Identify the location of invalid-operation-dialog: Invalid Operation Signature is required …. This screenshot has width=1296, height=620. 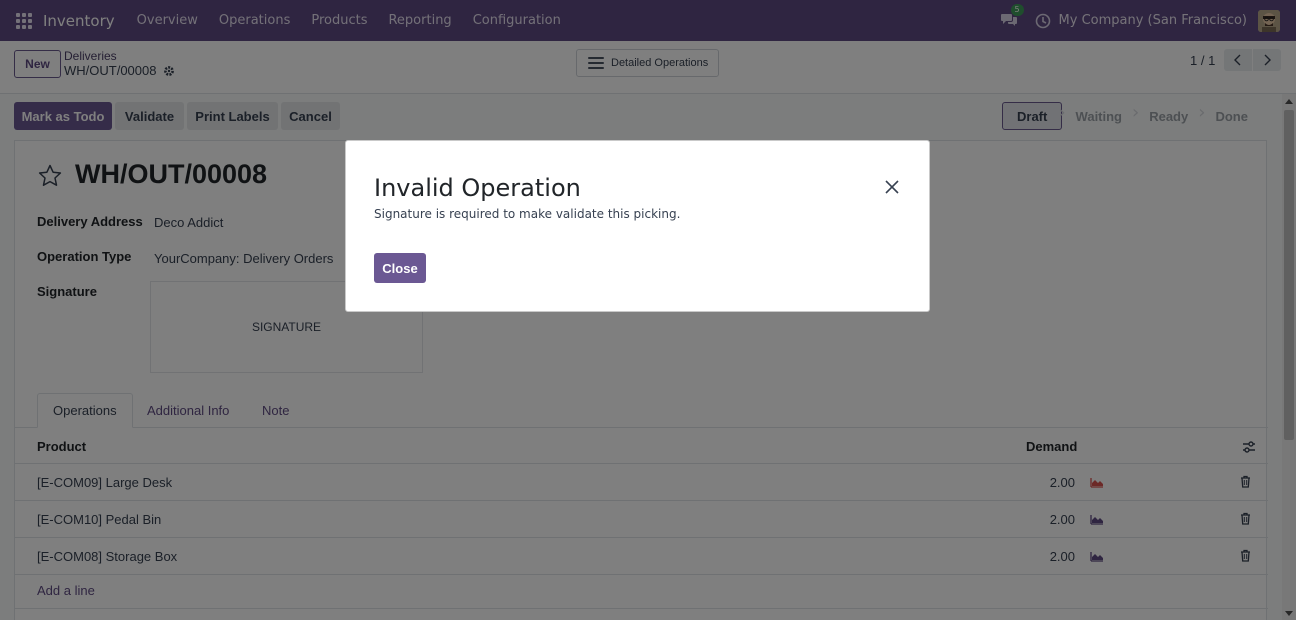
(637, 226).